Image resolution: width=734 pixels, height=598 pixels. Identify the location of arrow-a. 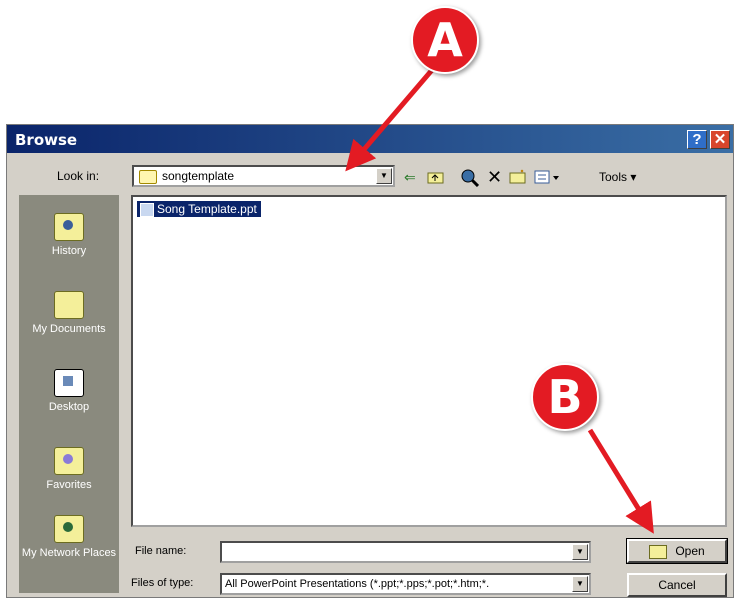
(389, 120).